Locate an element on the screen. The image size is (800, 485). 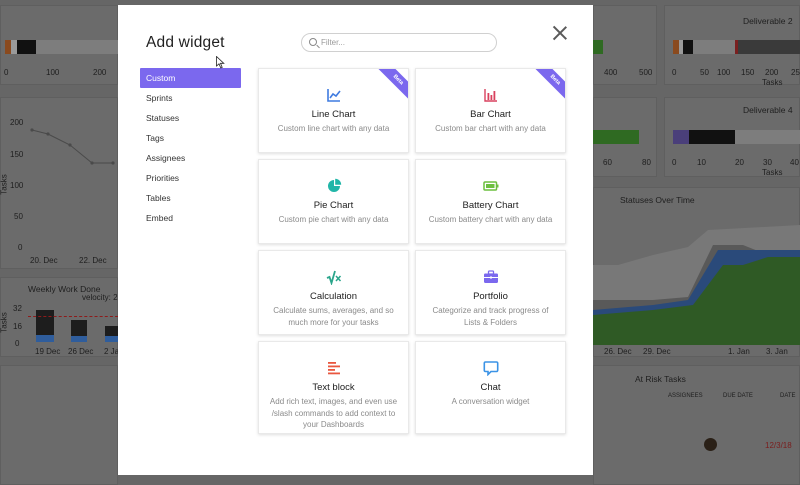
sidebar-item-assignees: Assignees is located at coordinates (190, 158).